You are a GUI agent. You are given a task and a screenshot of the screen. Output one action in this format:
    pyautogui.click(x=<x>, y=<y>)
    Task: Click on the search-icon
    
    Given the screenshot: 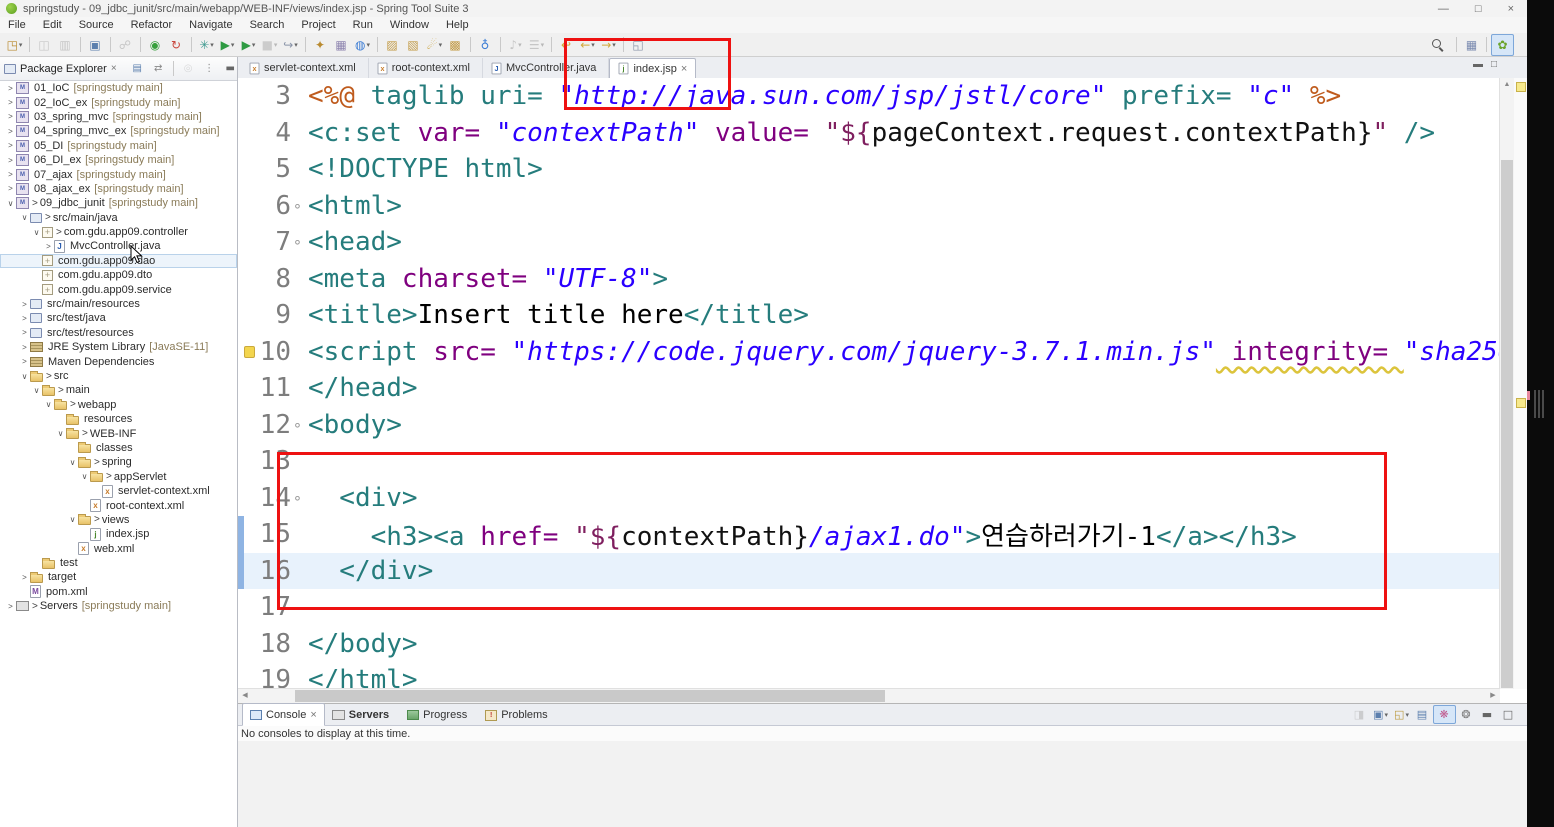 What is the action you would take?
    pyautogui.click(x=1441, y=45)
    